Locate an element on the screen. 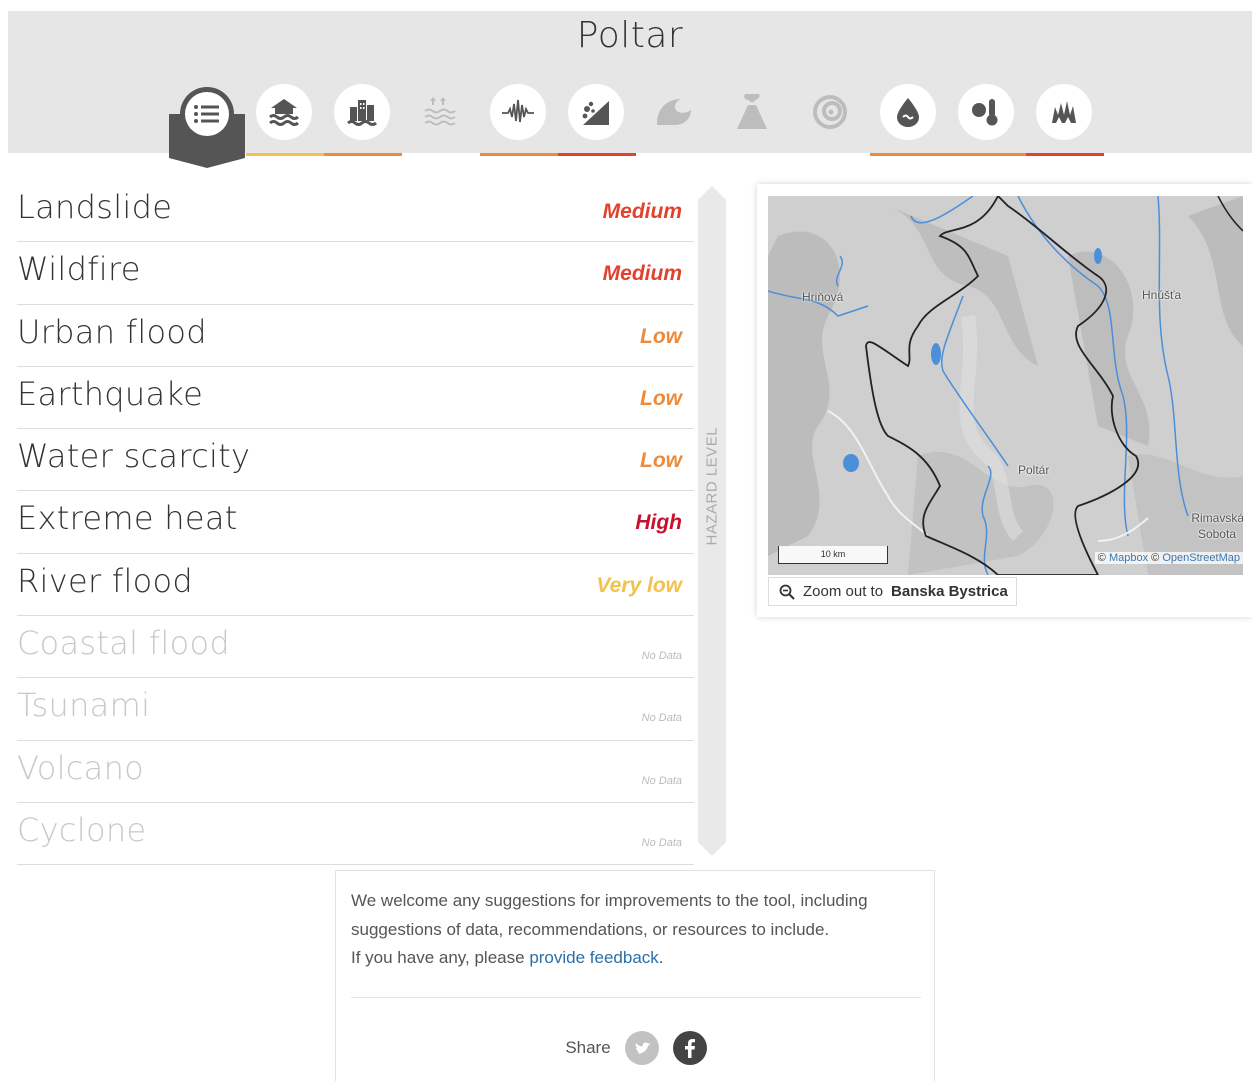 This screenshot has width=1252, height=1081. feedback-prefix: If you have any, please is located at coordinates (438, 957).